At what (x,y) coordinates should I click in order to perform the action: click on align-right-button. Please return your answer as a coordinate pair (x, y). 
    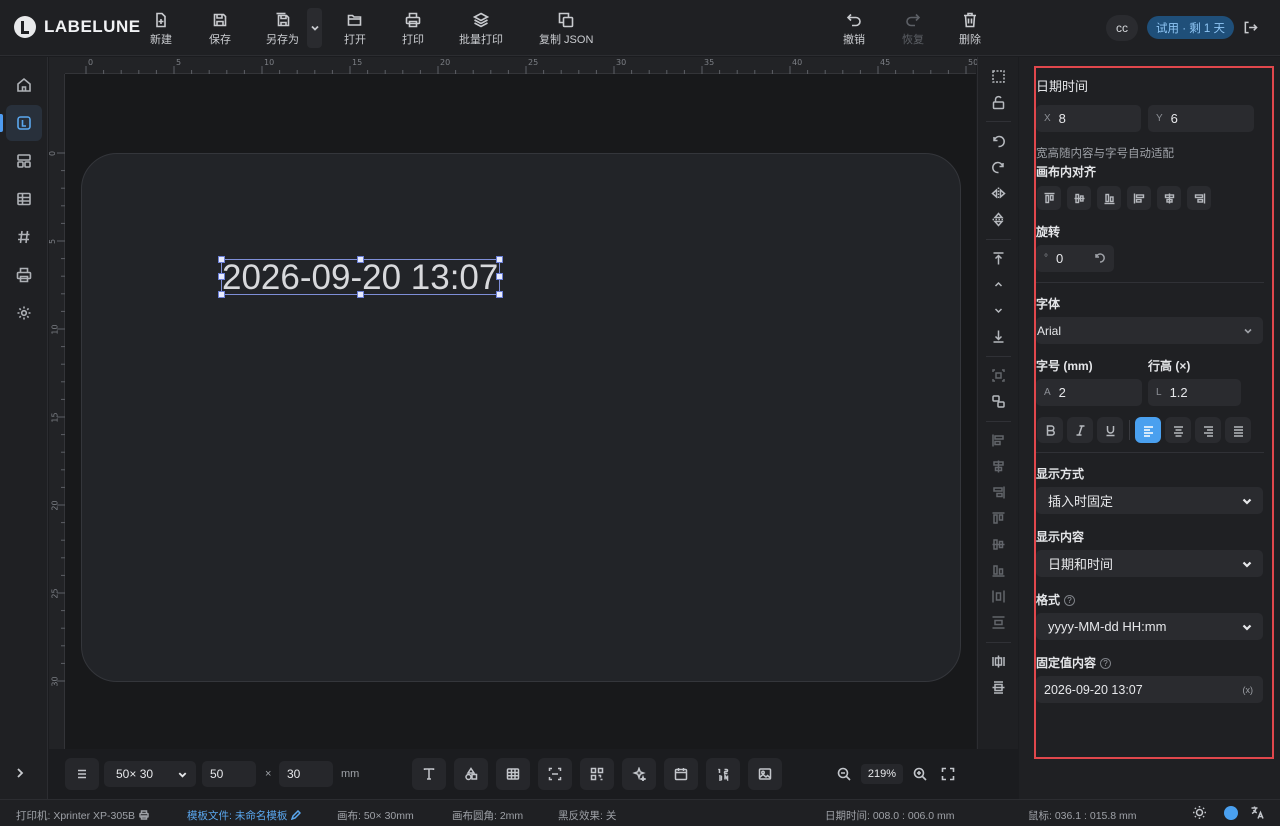
    Looking at the image, I should click on (998, 492).